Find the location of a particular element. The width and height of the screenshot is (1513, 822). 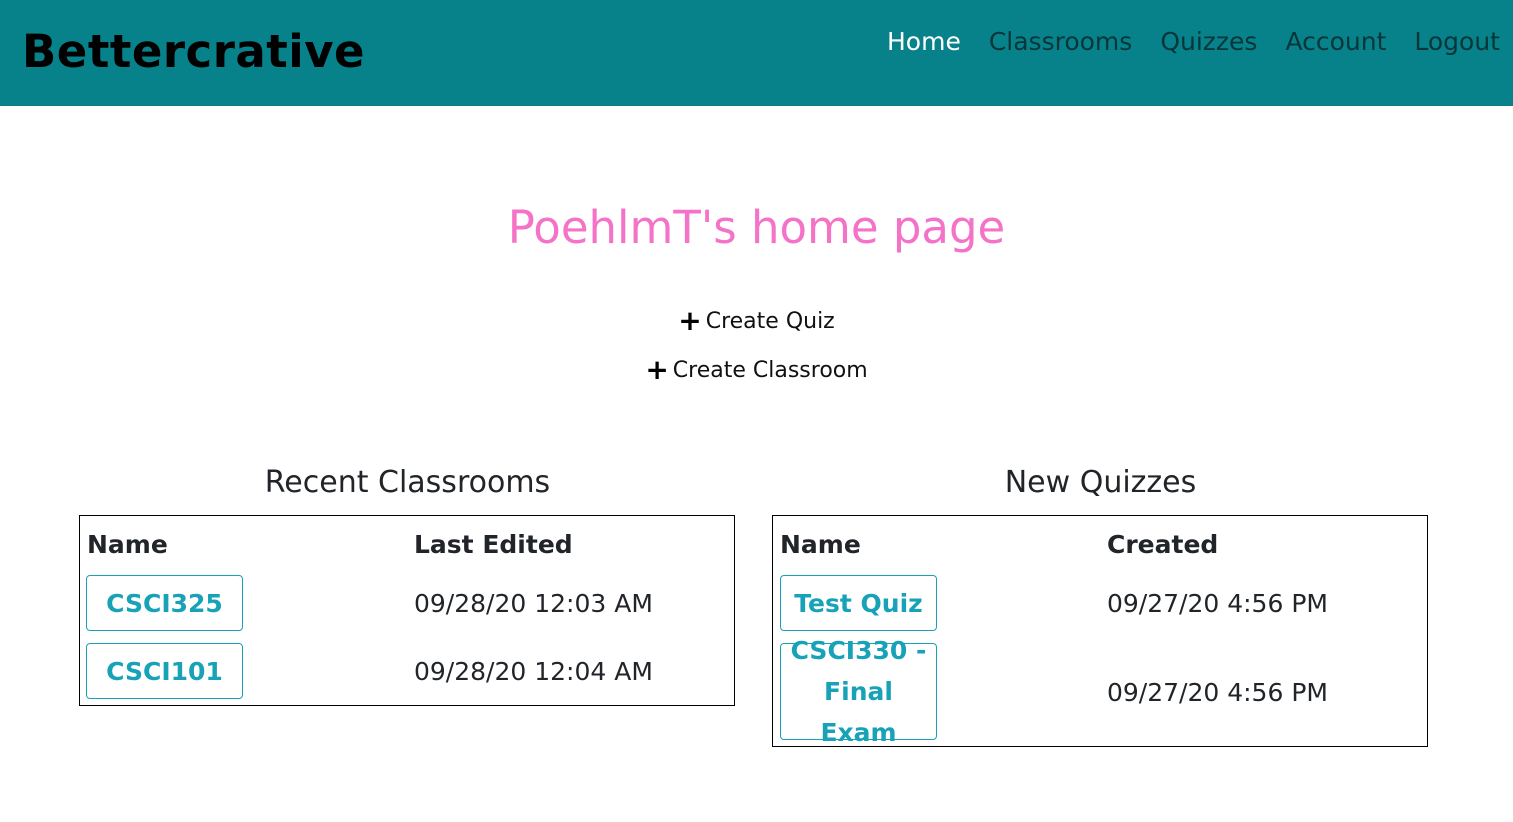

classroom-last-edited: 09/28/20 12:04 AM is located at coordinates (533, 671).